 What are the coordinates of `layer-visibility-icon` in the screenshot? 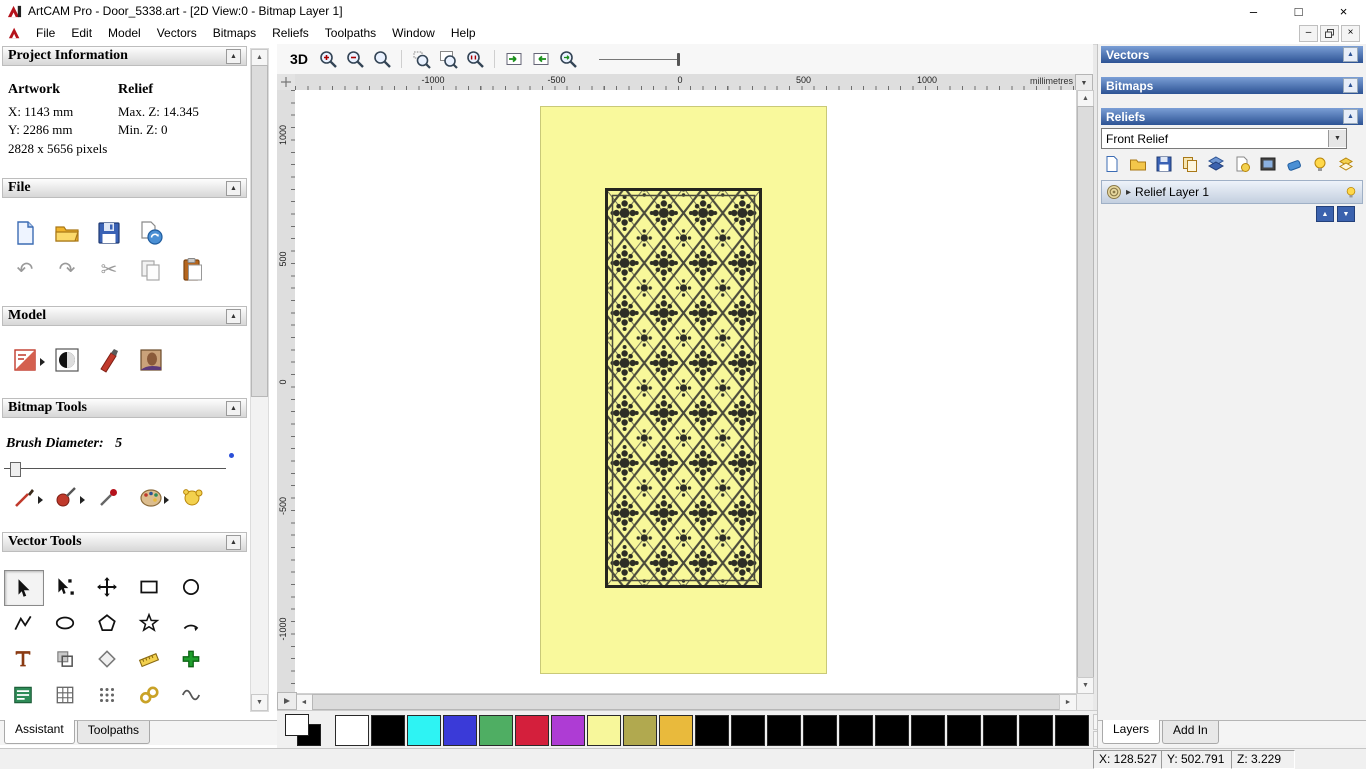 It's located at (1351, 192).